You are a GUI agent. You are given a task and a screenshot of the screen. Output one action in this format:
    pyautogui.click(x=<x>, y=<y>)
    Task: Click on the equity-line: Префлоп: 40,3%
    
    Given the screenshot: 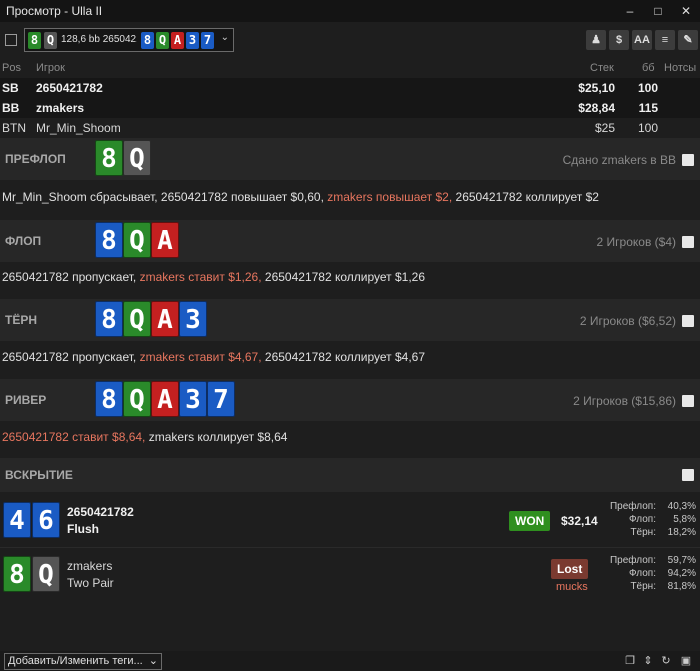 What is the action you would take?
    pyautogui.click(x=653, y=506)
    